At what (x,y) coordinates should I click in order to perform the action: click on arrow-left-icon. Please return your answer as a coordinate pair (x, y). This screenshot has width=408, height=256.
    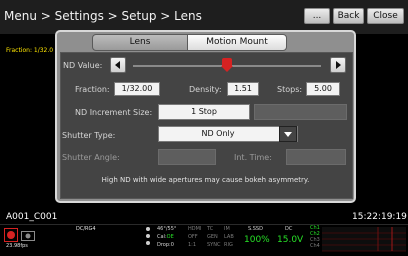
    Looking at the image, I should click on (117, 65).